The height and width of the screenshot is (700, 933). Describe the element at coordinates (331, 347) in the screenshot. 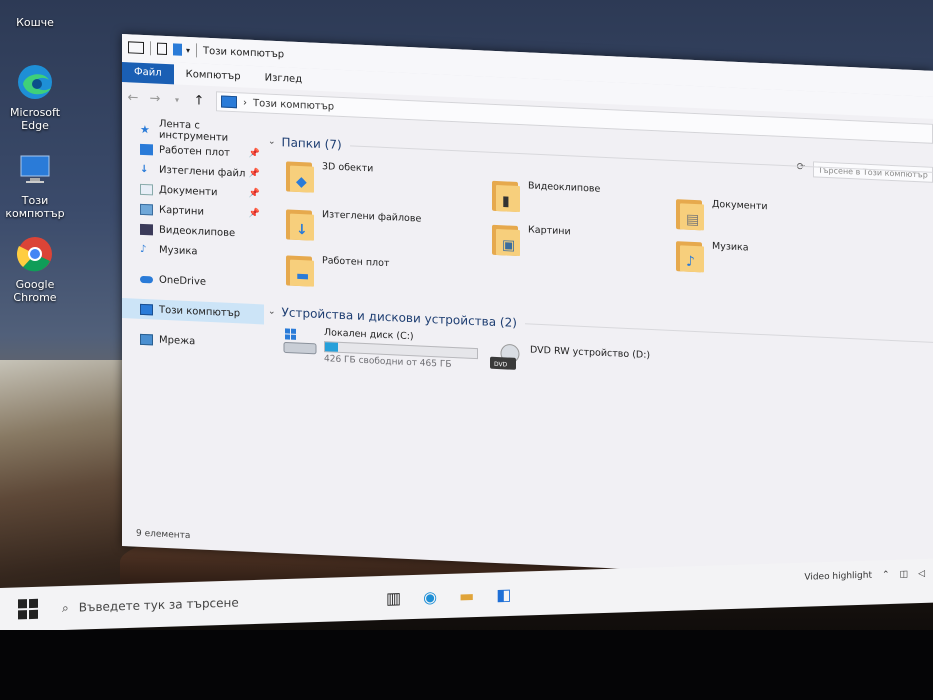

I see `drive-usage-fill` at that location.